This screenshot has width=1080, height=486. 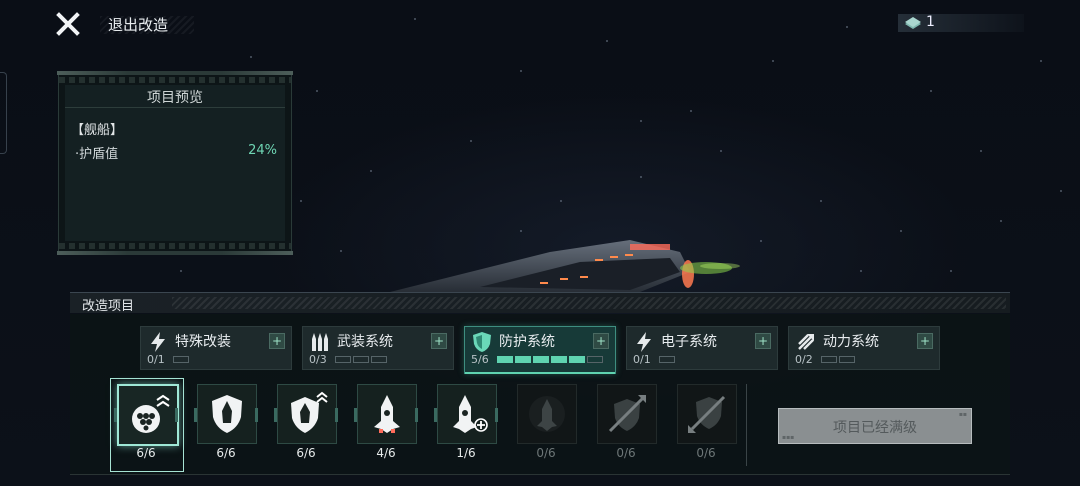 I want to click on tab-count: 0/1, so click(x=642, y=359).